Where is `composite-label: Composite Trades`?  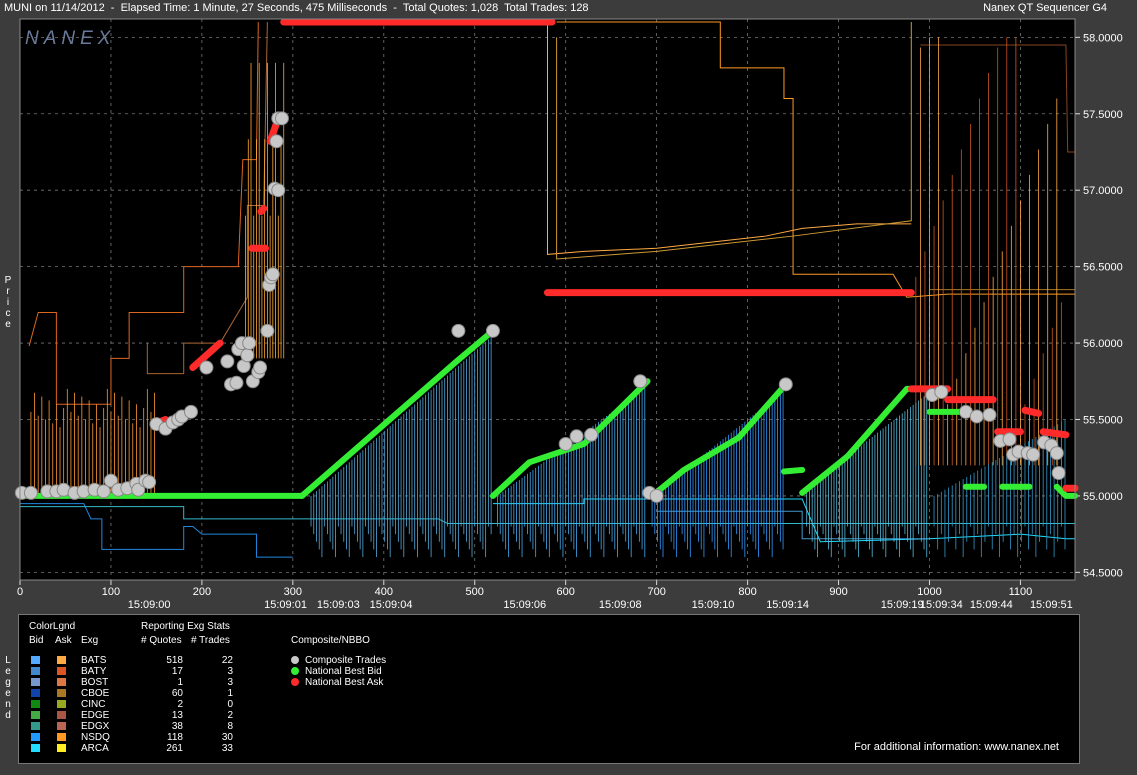 composite-label: Composite Trades is located at coordinates (346, 660).